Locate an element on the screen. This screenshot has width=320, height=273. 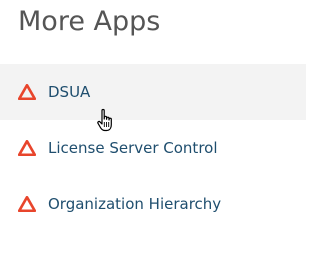
panel-title: More Apps is located at coordinates (89, 21).